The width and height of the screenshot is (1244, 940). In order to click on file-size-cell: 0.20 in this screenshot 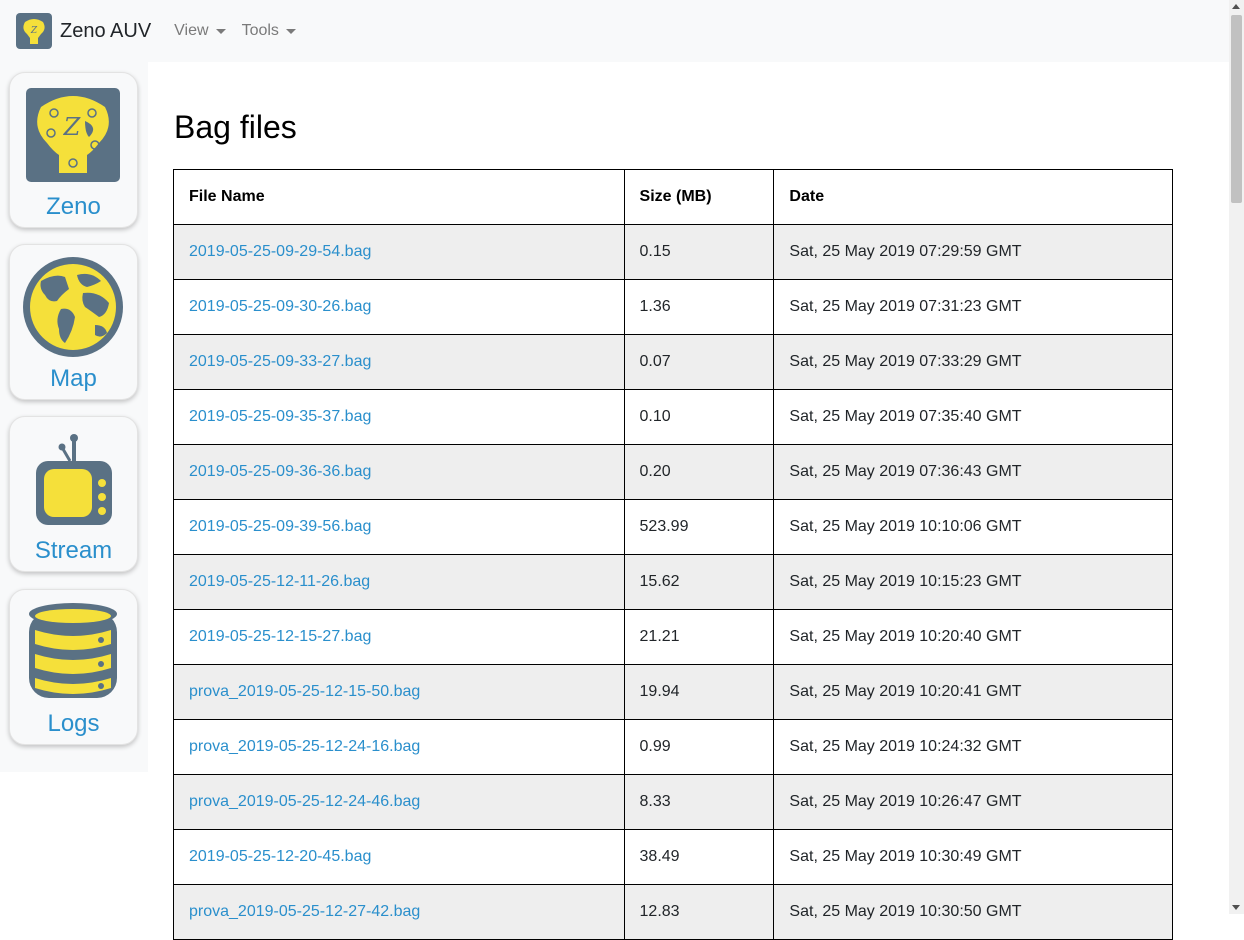, I will do `click(699, 472)`.